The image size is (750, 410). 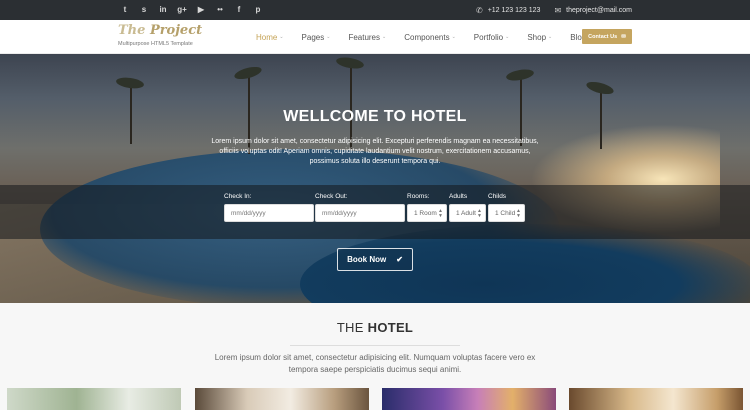 What do you see at coordinates (267, 37) in the screenshot?
I see `nav-home-label: Home` at bounding box center [267, 37].